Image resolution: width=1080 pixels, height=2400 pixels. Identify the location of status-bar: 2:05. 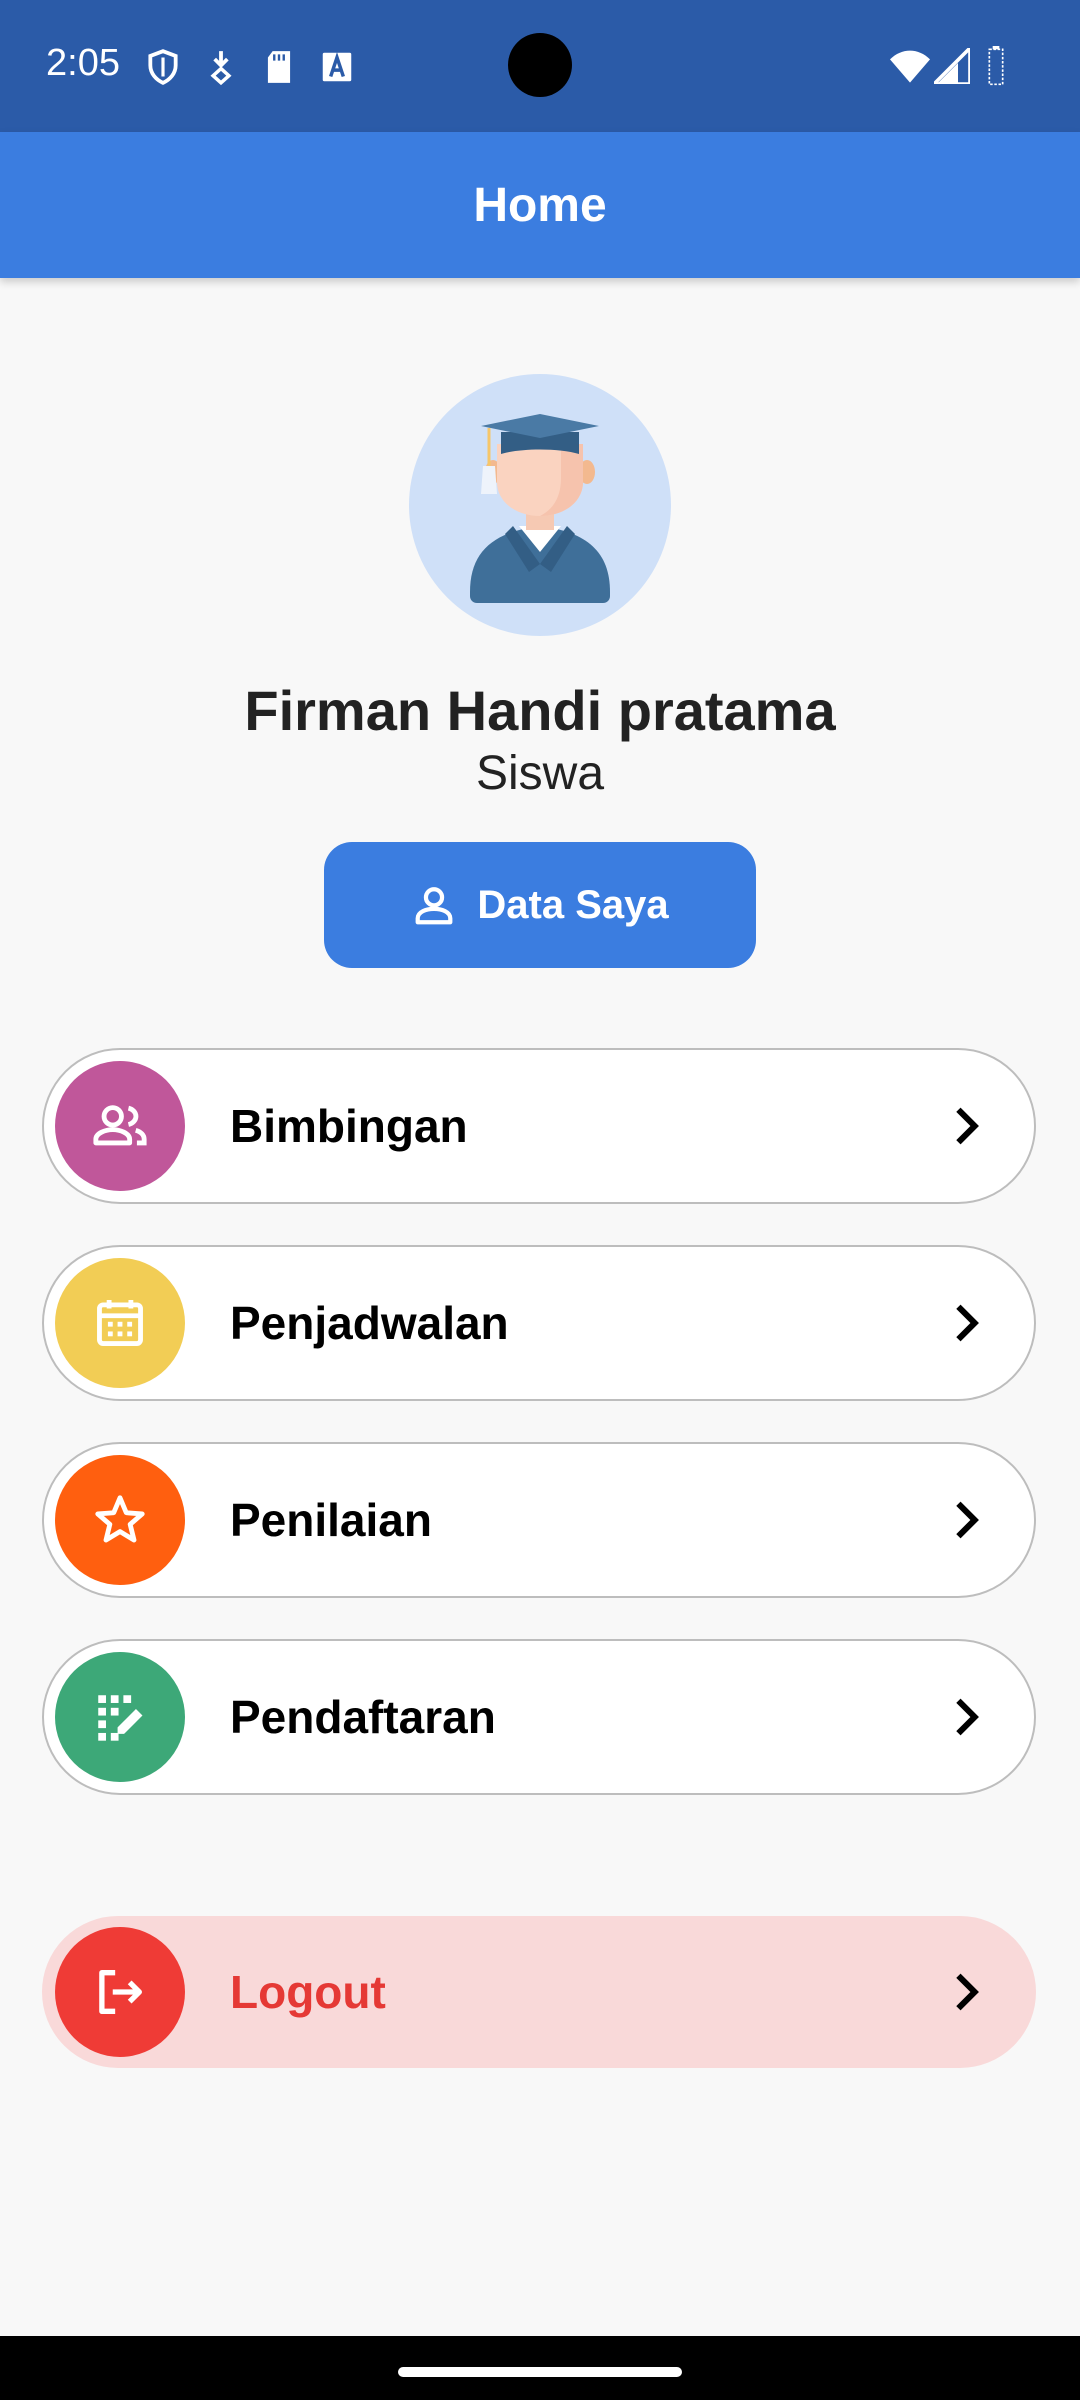
(540, 66).